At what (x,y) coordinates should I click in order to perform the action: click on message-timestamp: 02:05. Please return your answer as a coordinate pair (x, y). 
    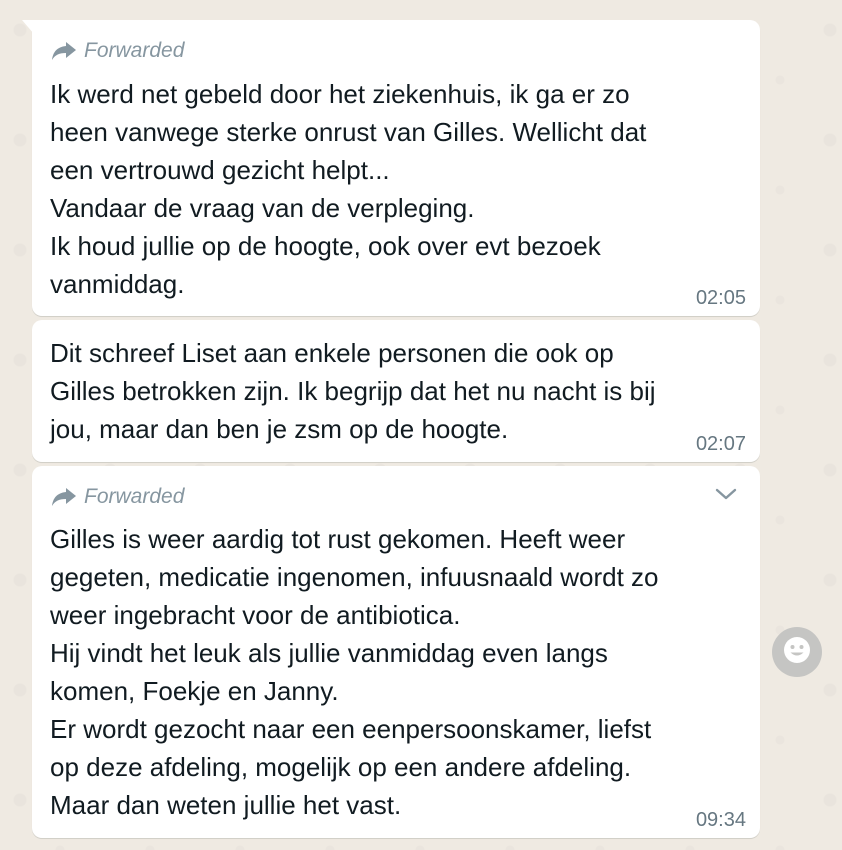
    Looking at the image, I should click on (720, 298).